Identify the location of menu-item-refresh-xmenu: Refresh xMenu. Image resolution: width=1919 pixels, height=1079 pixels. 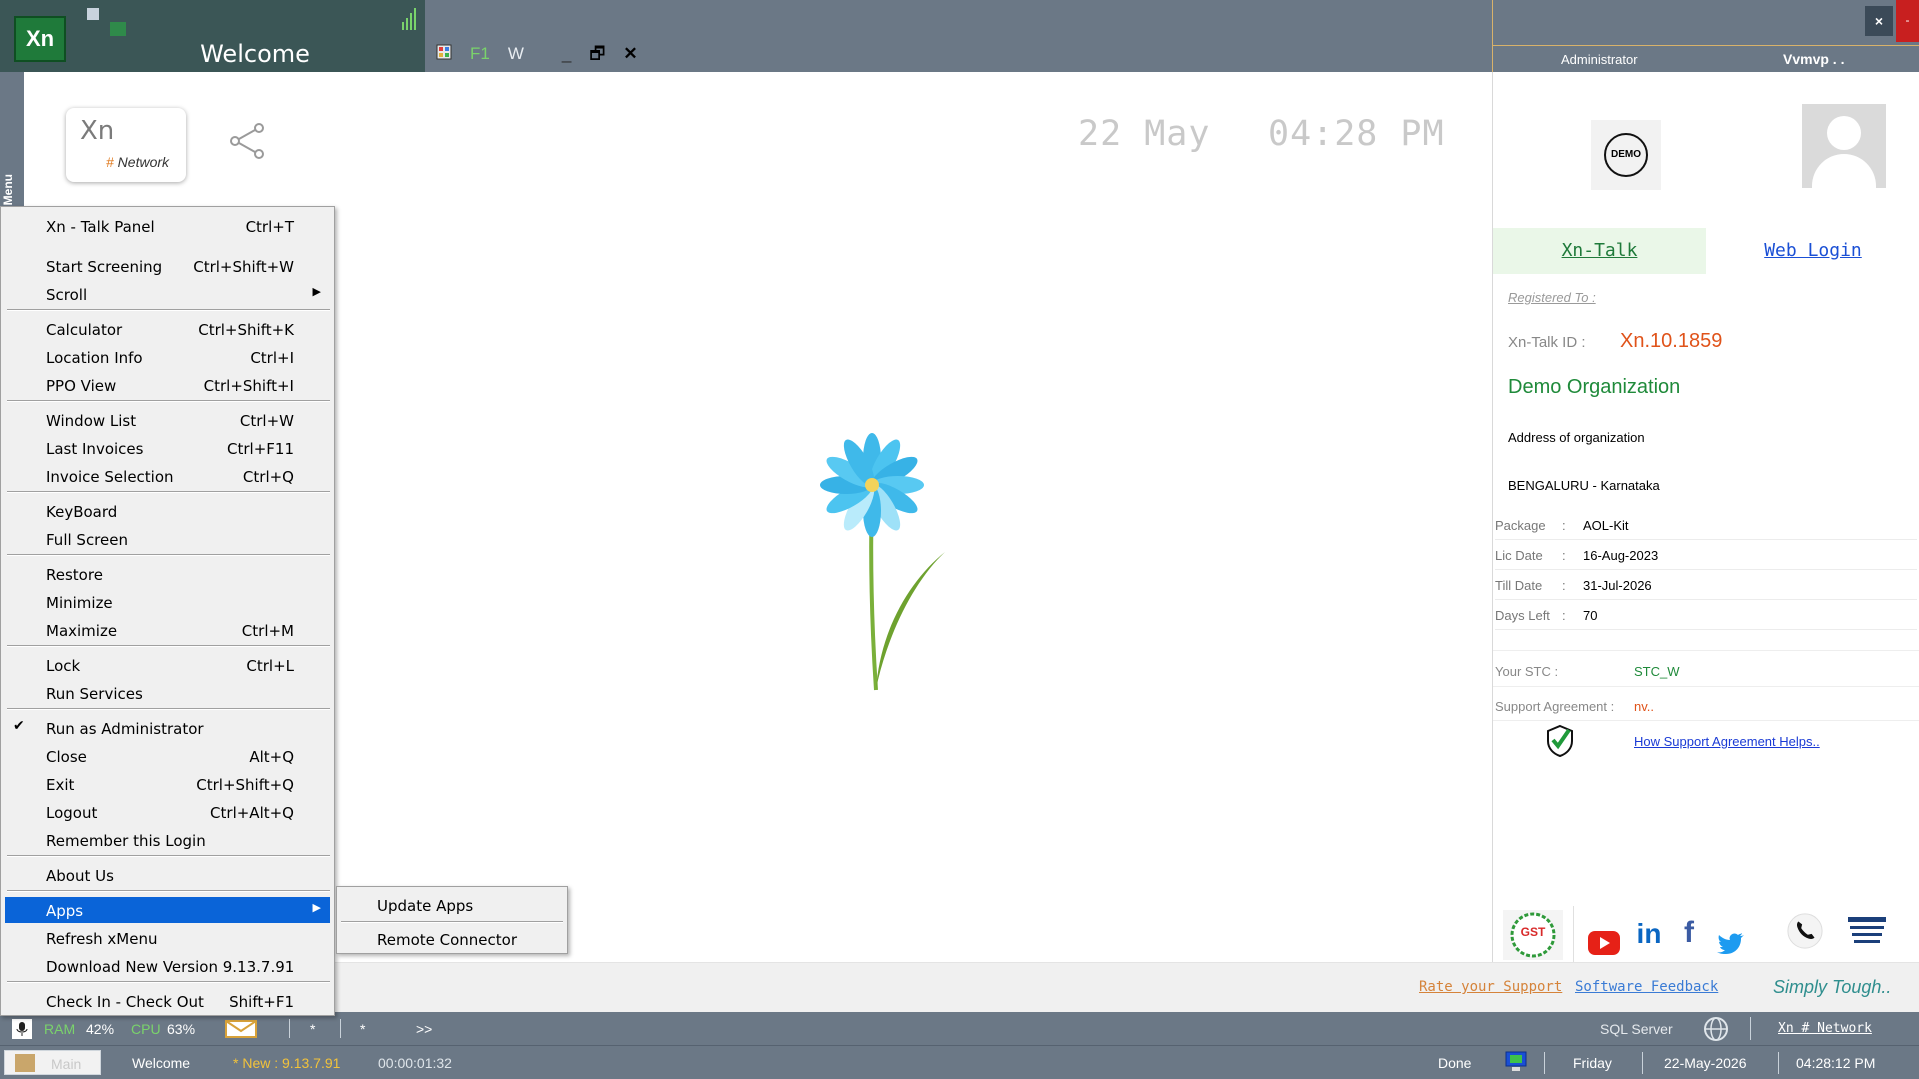
(167, 938).